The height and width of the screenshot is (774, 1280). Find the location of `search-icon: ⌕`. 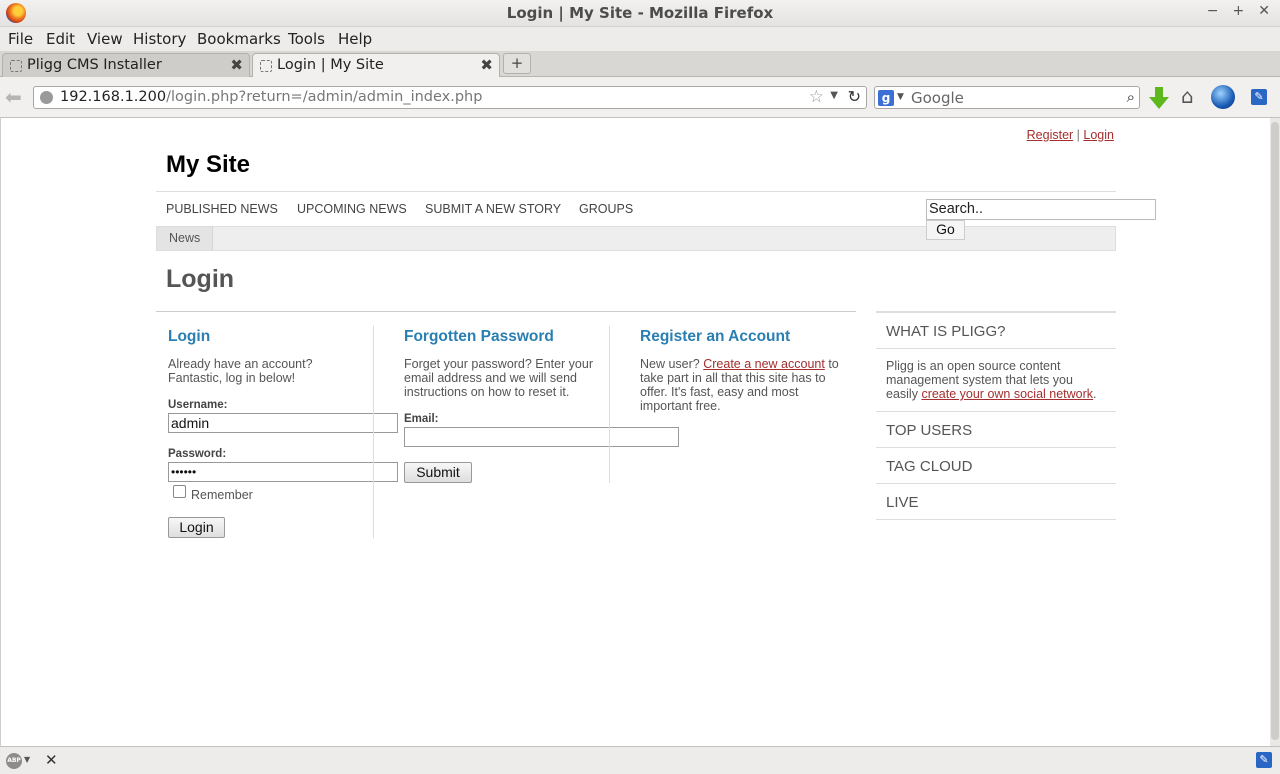

search-icon: ⌕ is located at coordinates (1131, 97).